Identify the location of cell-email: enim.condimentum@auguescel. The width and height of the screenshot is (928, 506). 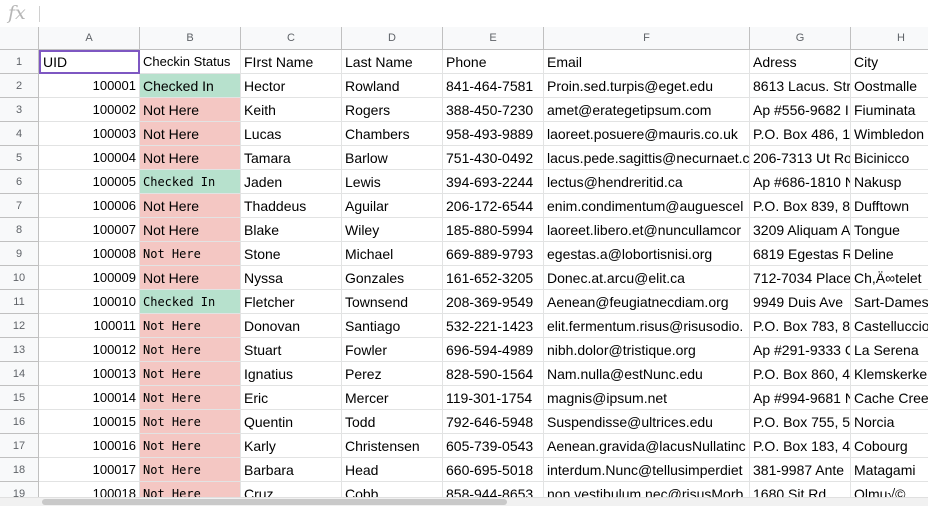
(647, 206).